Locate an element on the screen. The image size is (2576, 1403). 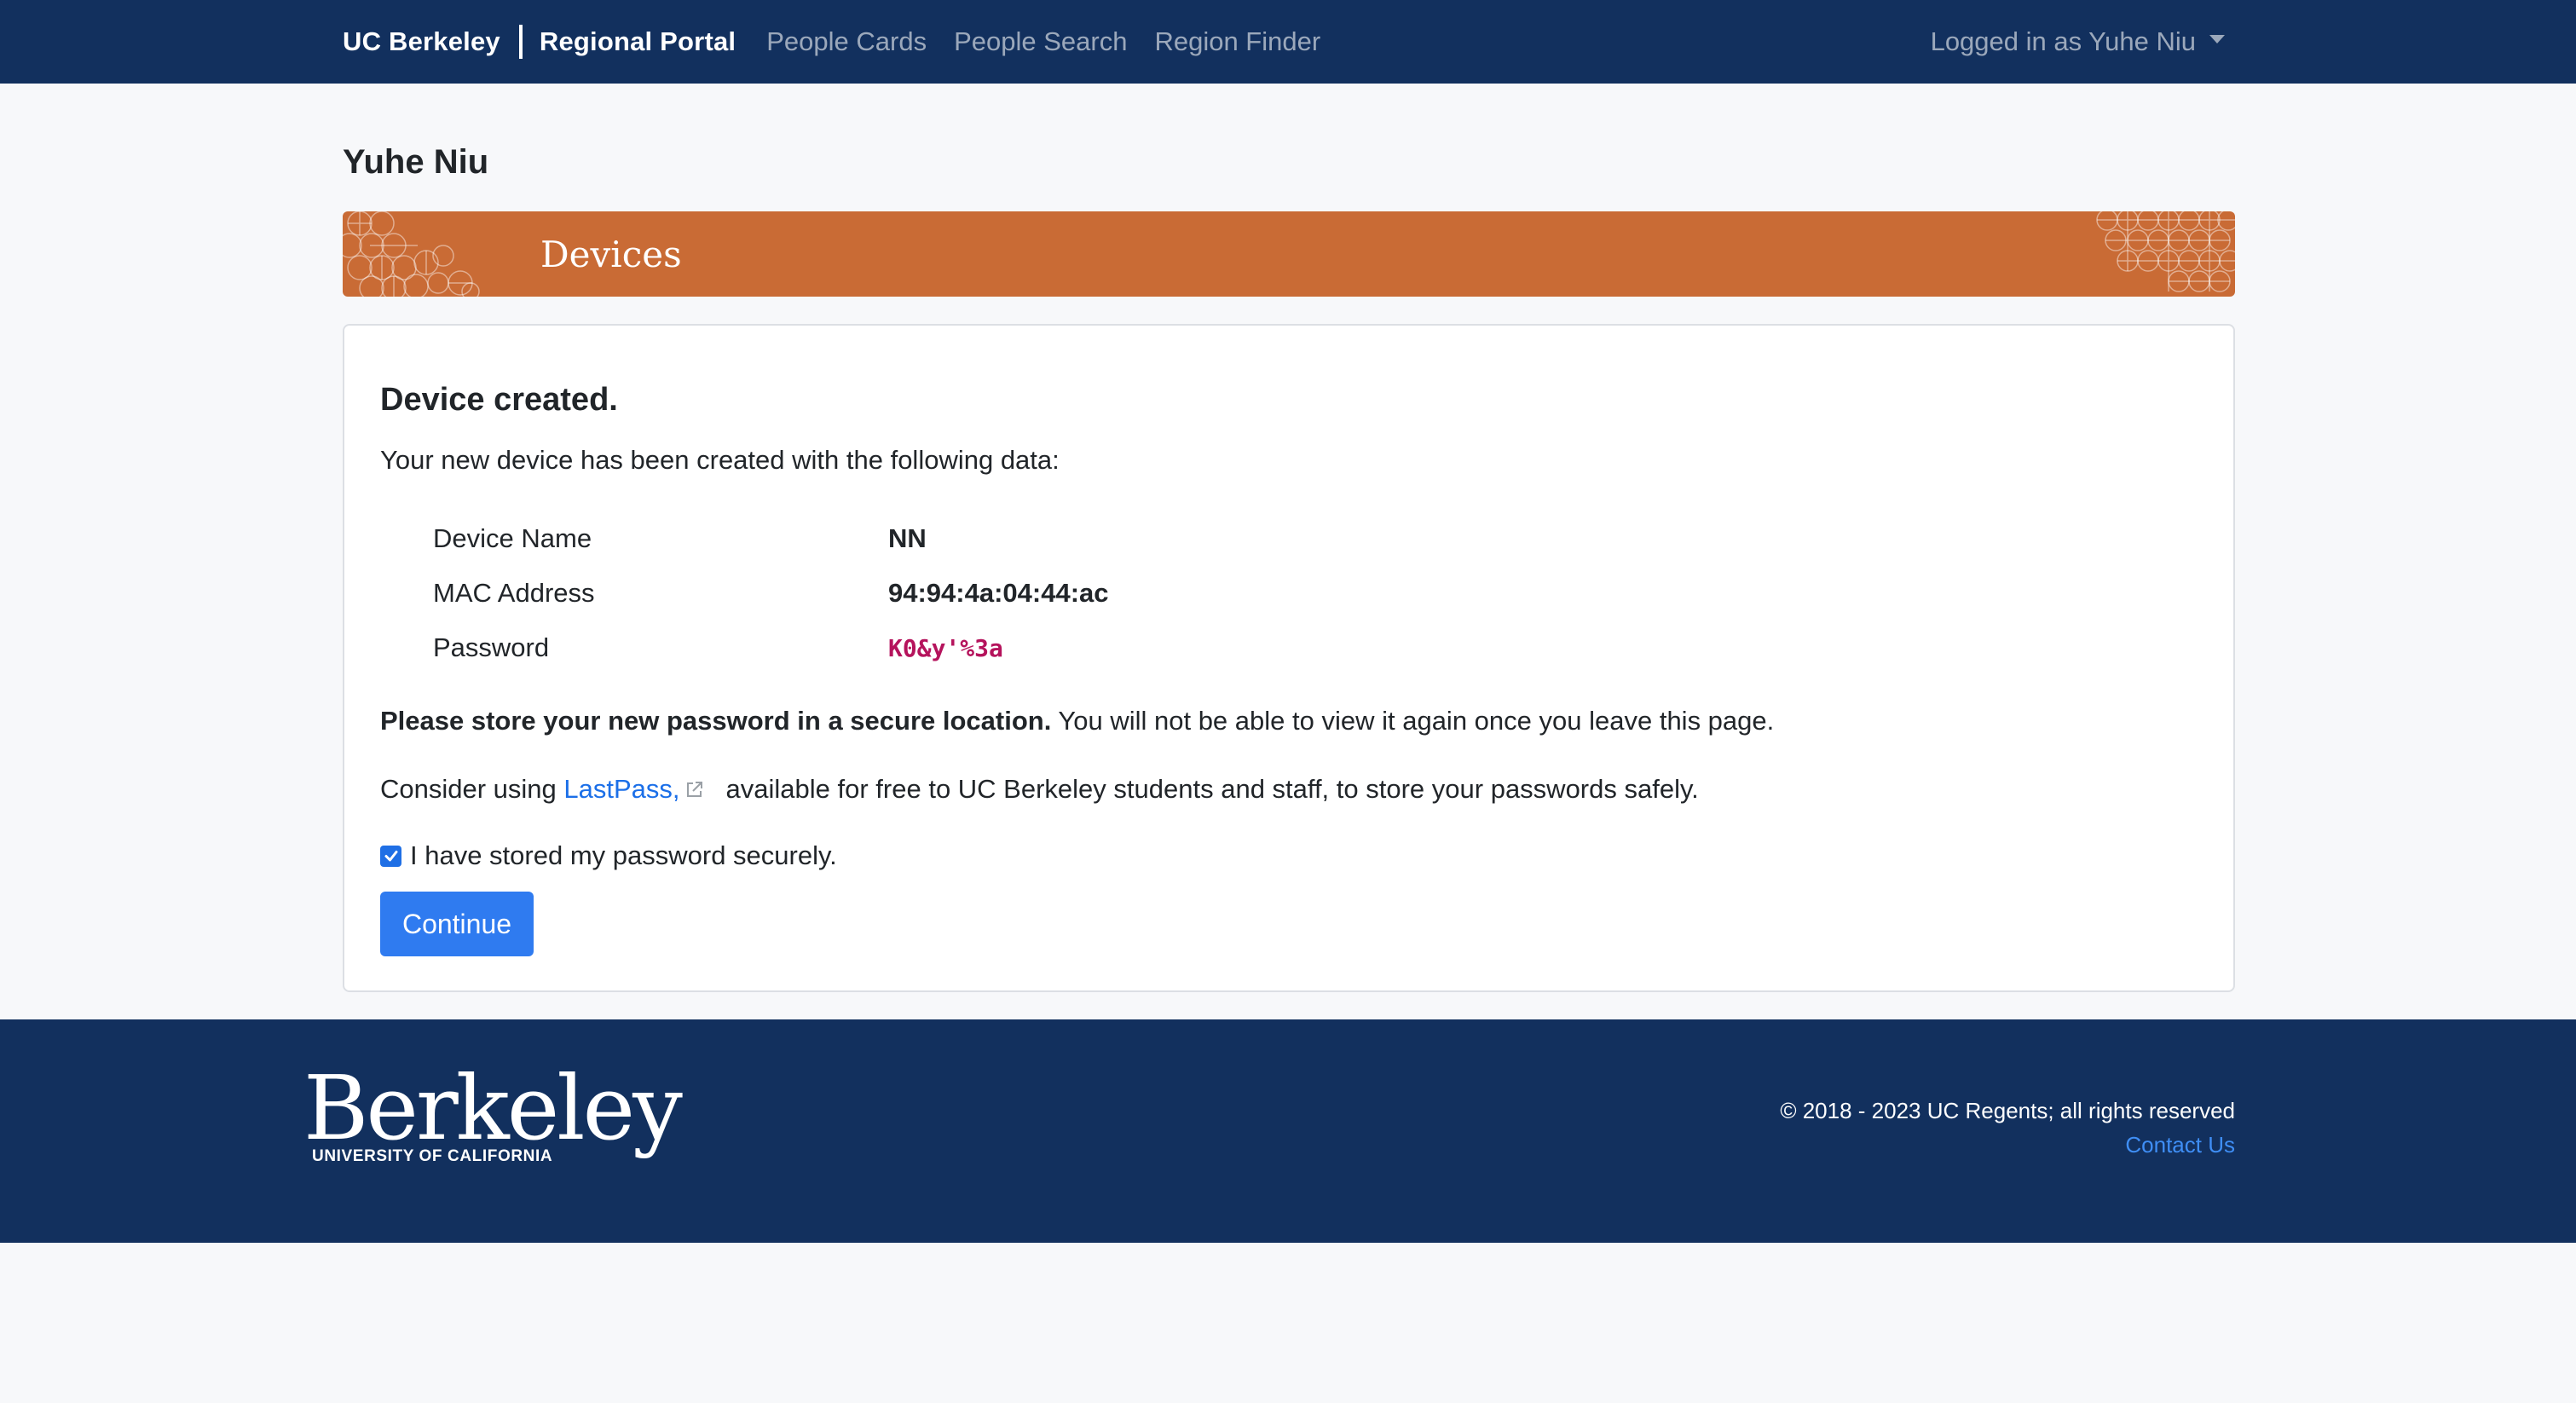
brand-link: UC Berkeley is located at coordinates (421, 41).